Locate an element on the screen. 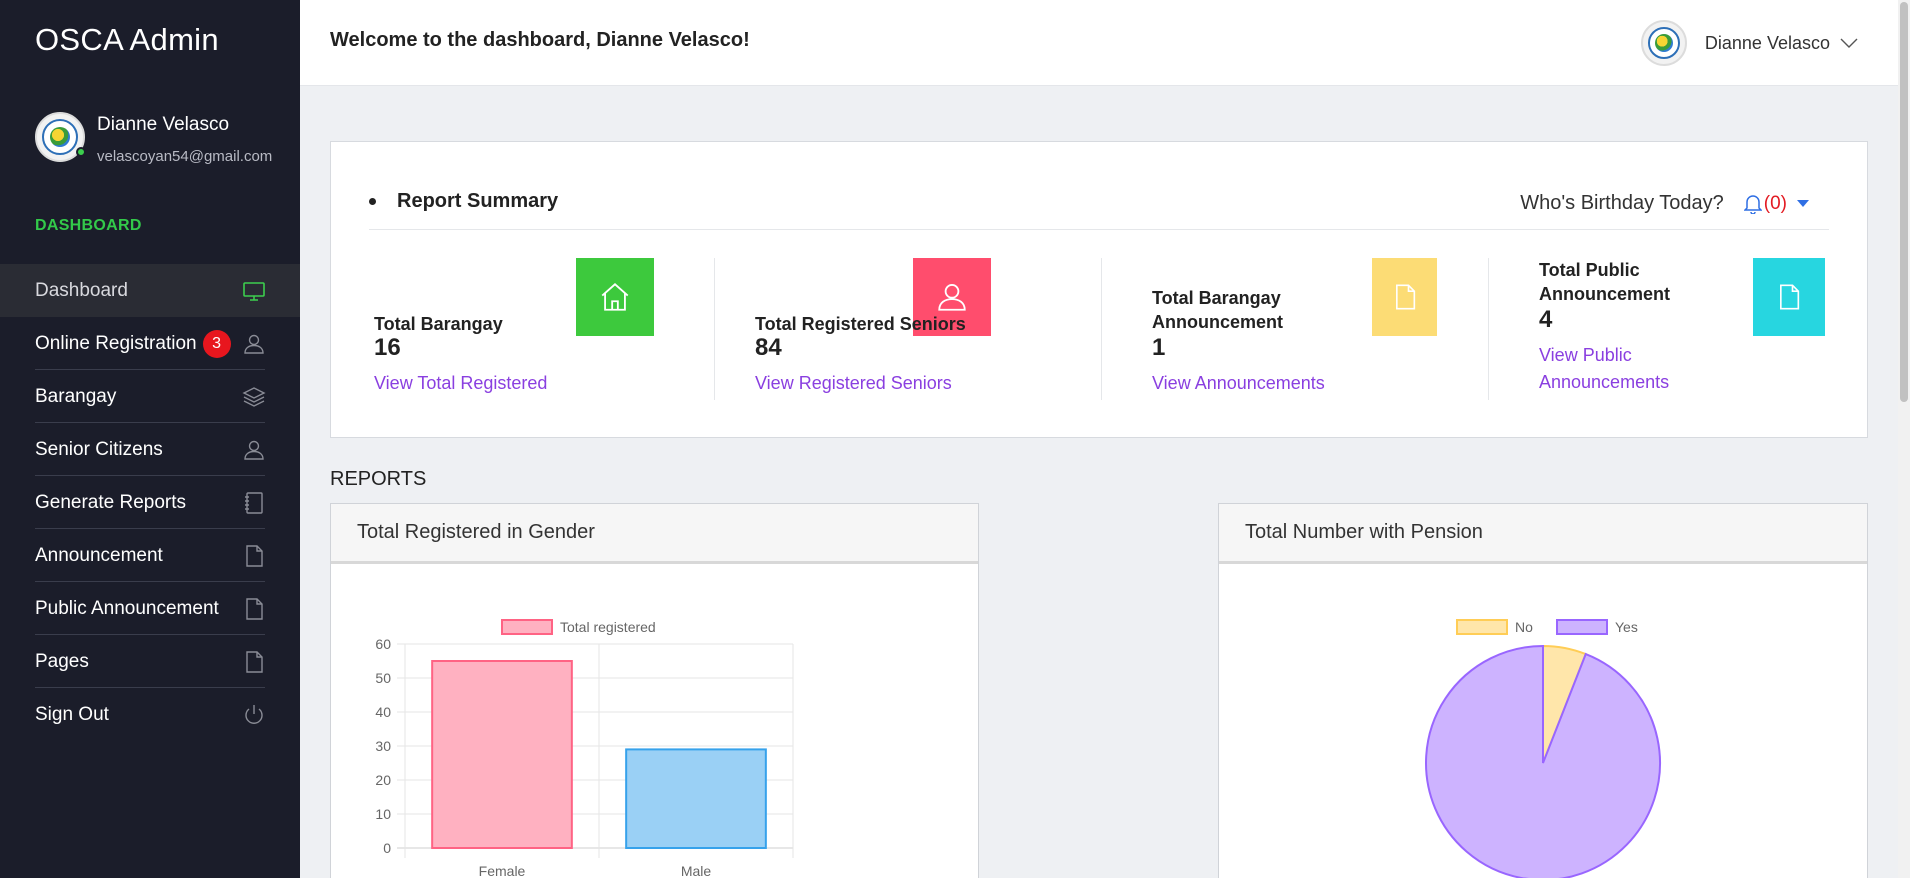 This screenshot has width=1910, height=878. stat-value: 16 is located at coordinates (387, 347).